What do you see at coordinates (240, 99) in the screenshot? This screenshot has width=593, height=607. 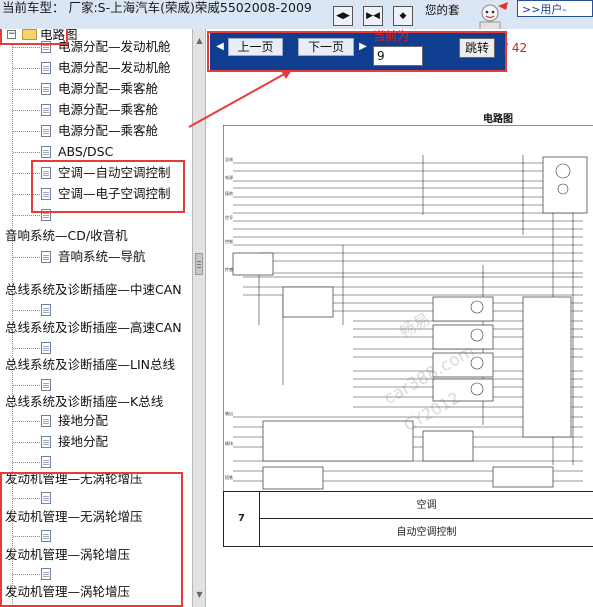 I see `annotation-arrow` at bounding box center [240, 99].